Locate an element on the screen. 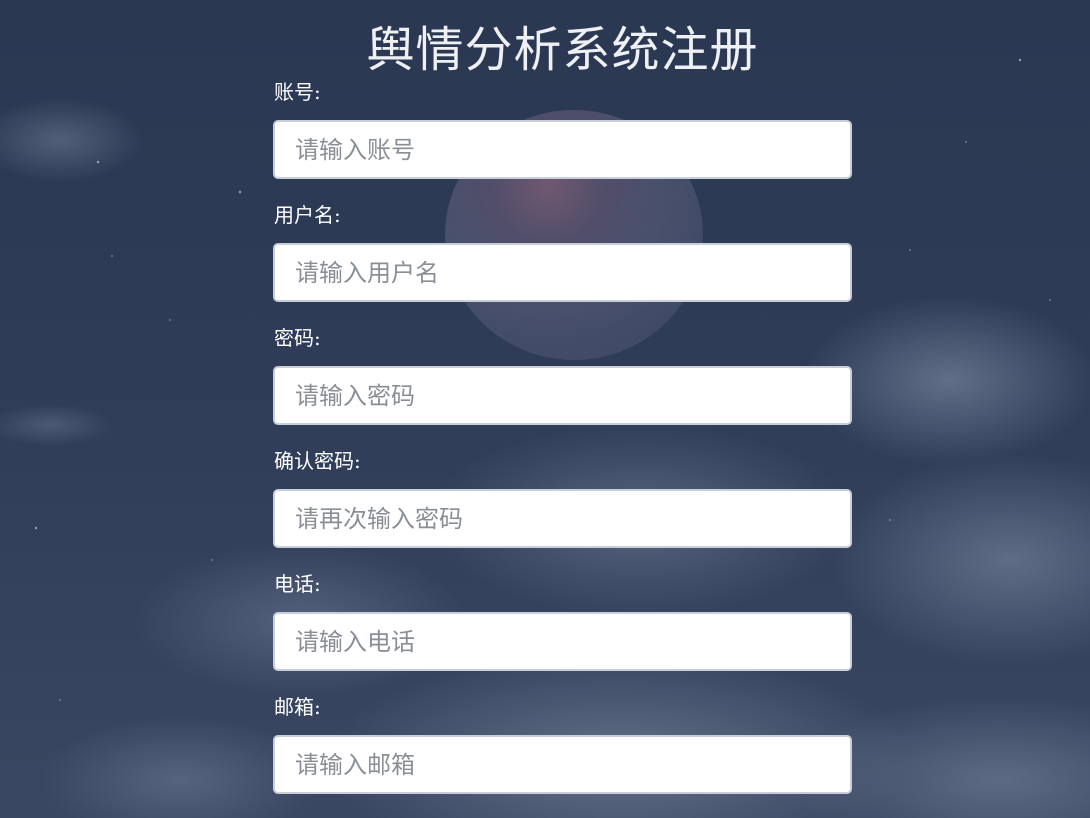  password-label: 密码: is located at coordinates (297, 338).